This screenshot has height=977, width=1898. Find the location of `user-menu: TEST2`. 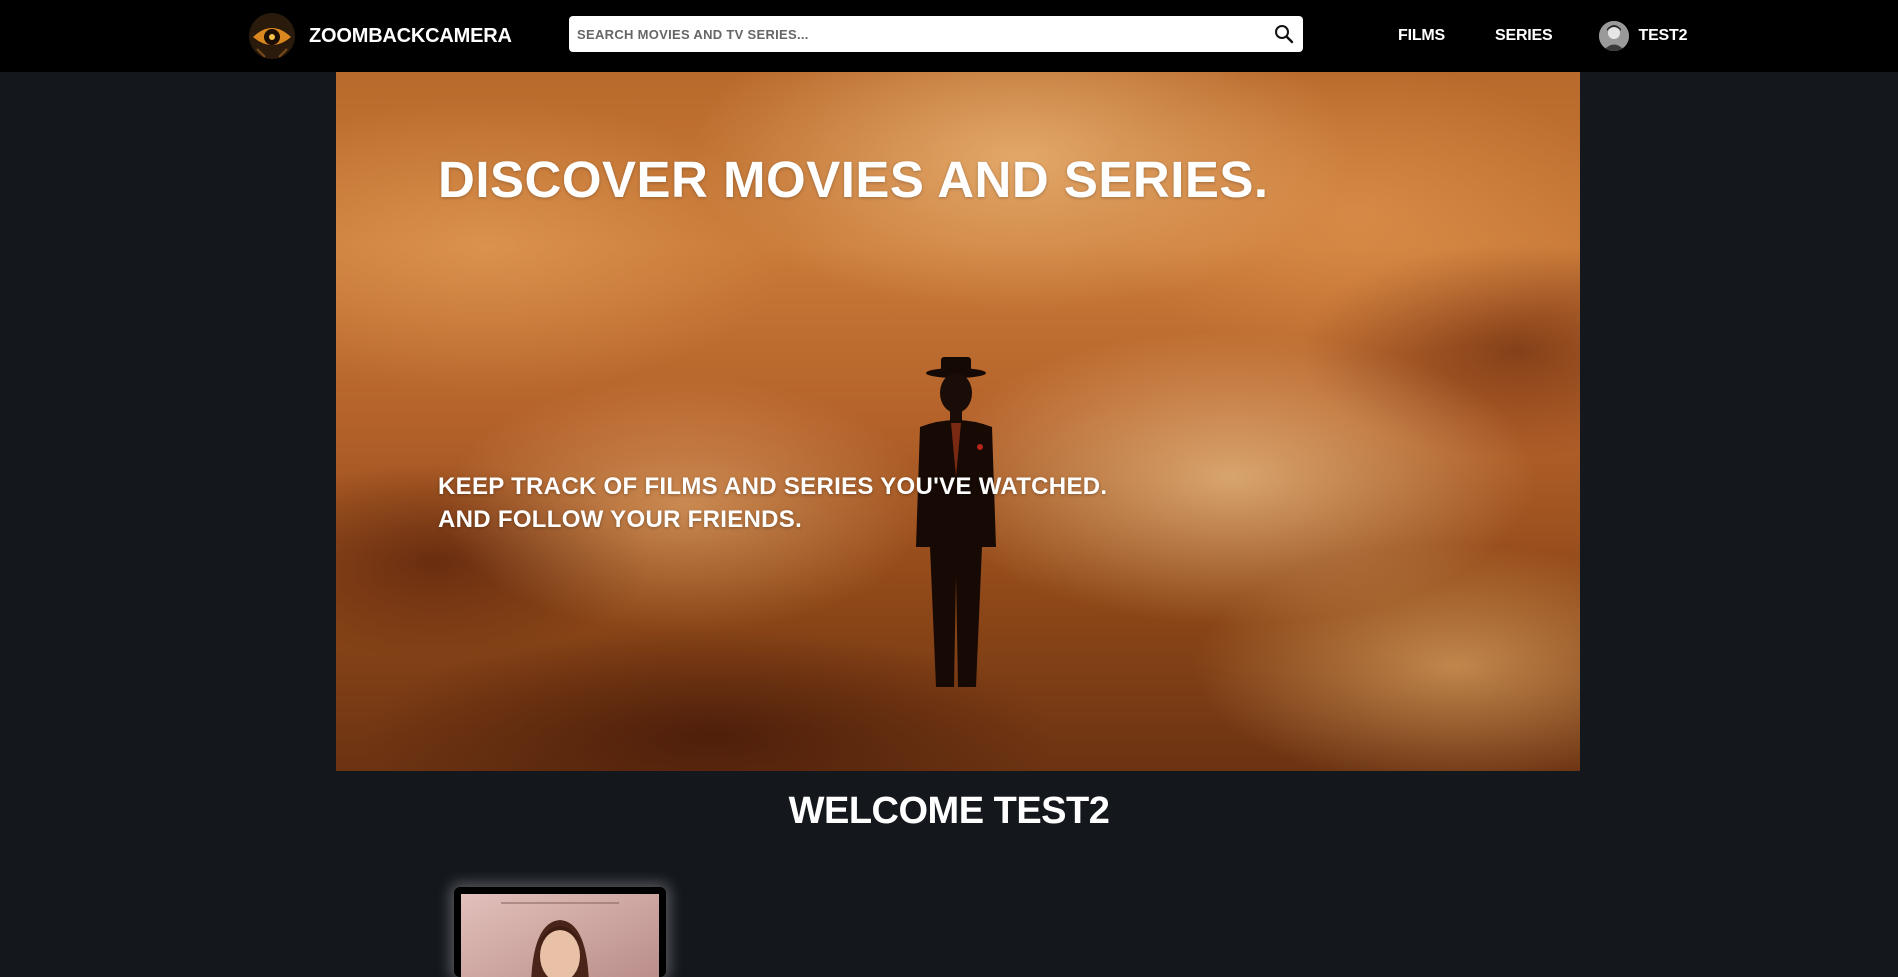

user-menu: TEST2 is located at coordinates (1643, 36).